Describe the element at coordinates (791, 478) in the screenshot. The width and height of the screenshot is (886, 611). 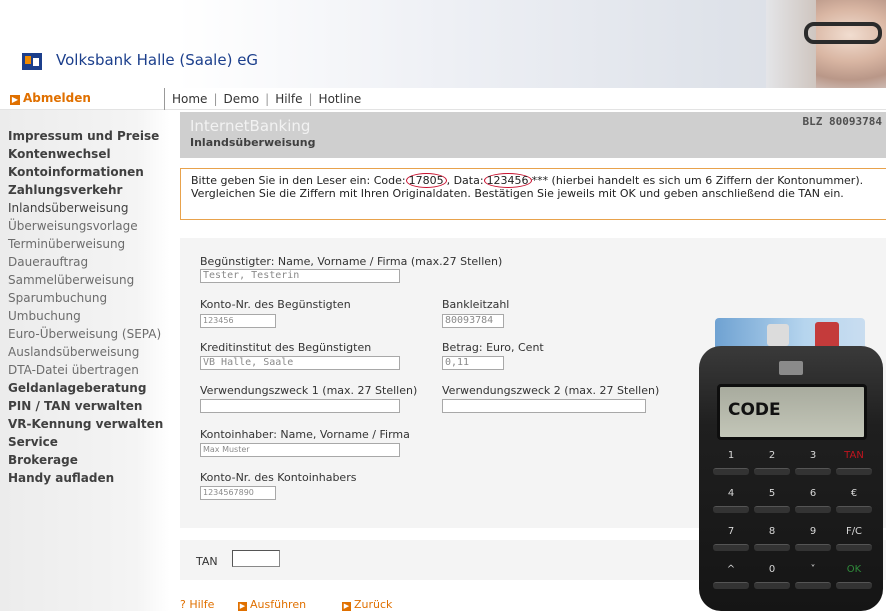
I see `device-body: CODE 1 2 3 TAN 4 5 6 €7 8 9 F/C ^ 0 ˅ OK` at that location.